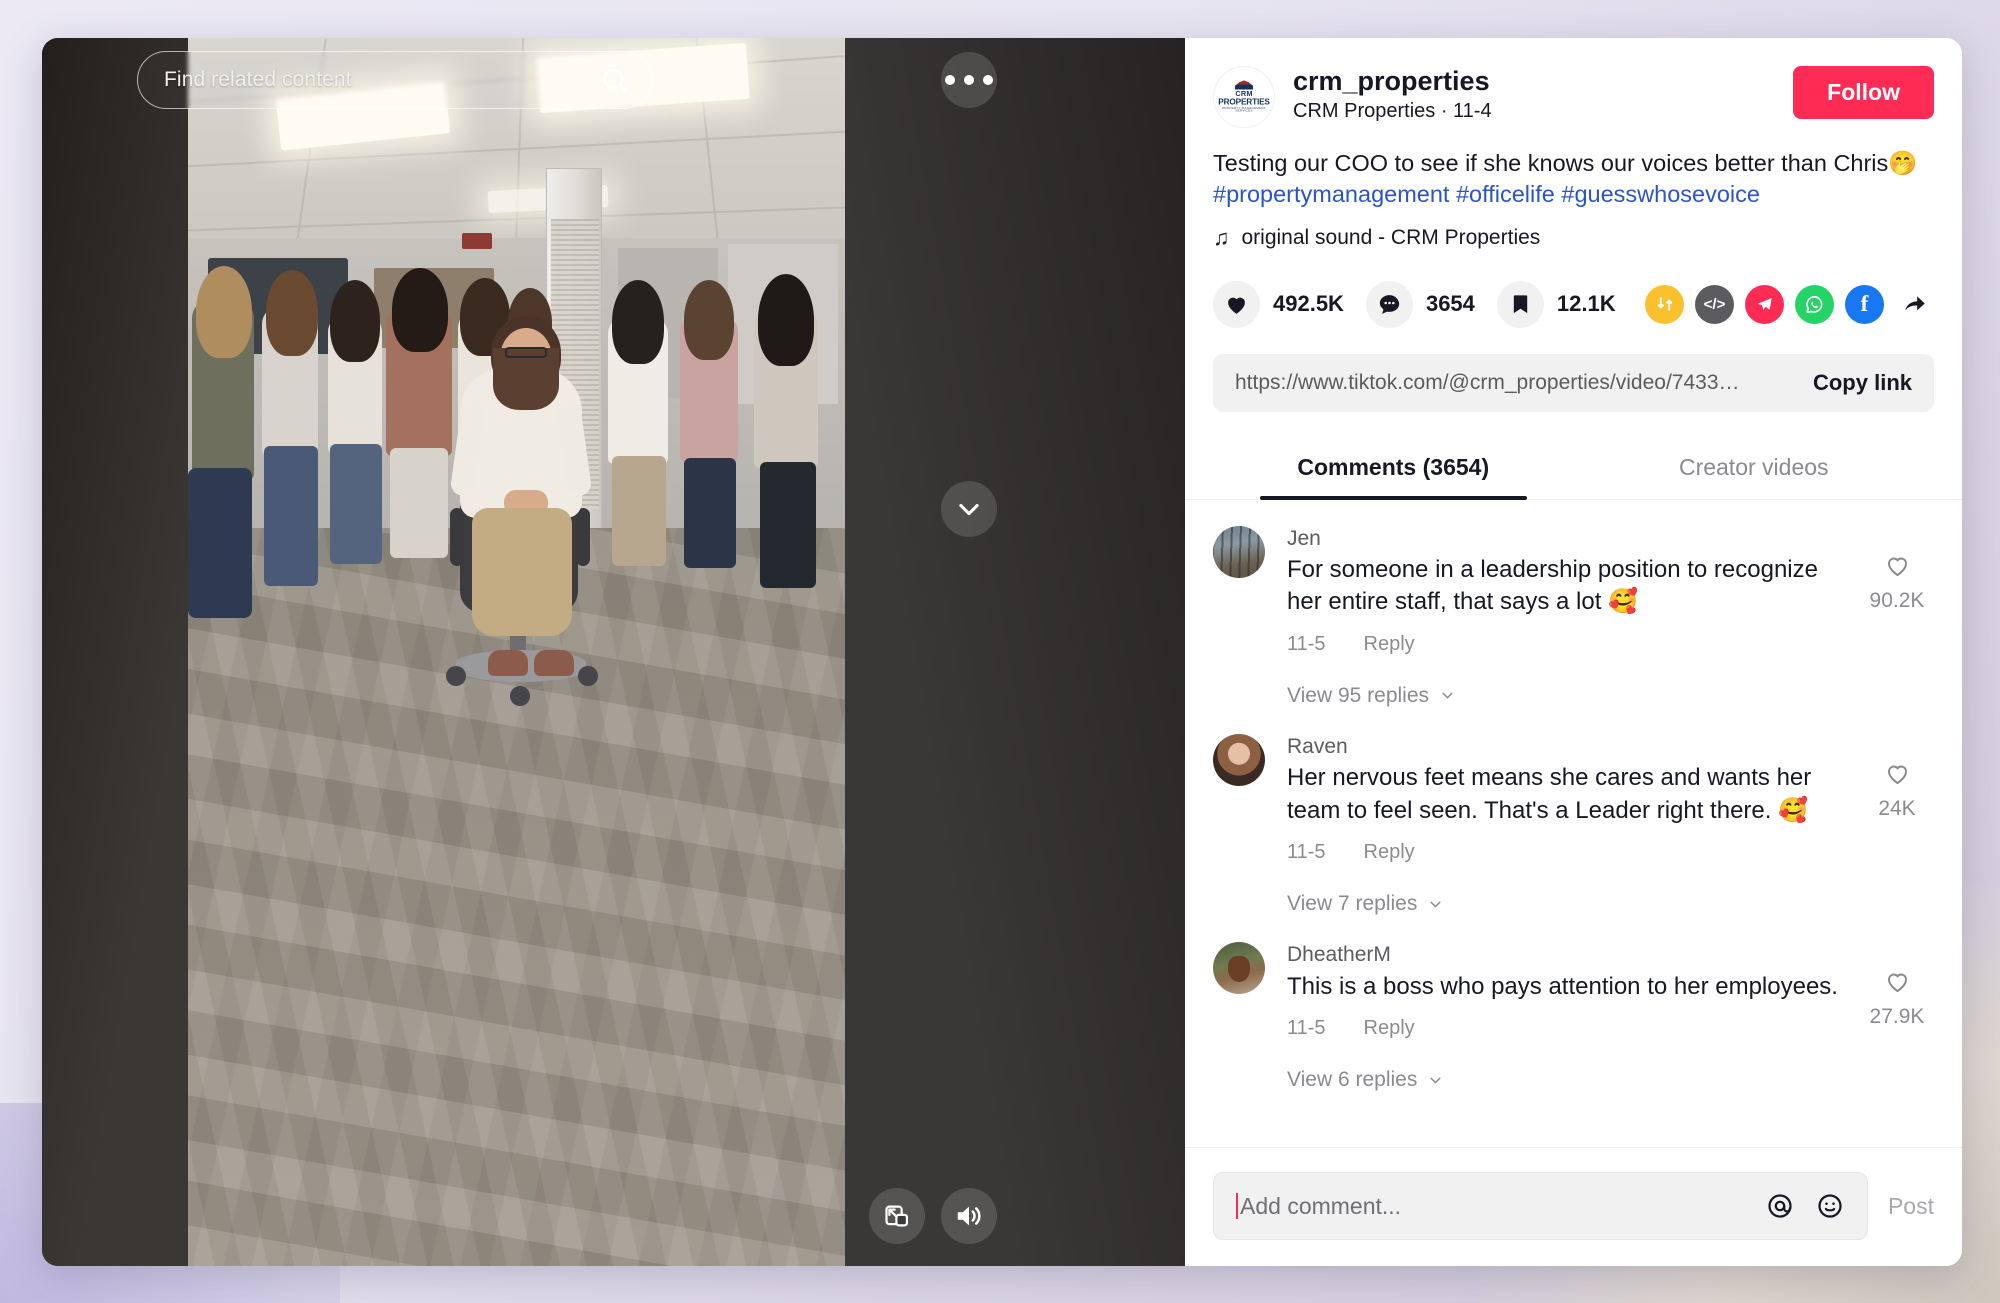 This screenshot has width=2000, height=1303. I want to click on comment-like-count: 24K, so click(1897, 808).